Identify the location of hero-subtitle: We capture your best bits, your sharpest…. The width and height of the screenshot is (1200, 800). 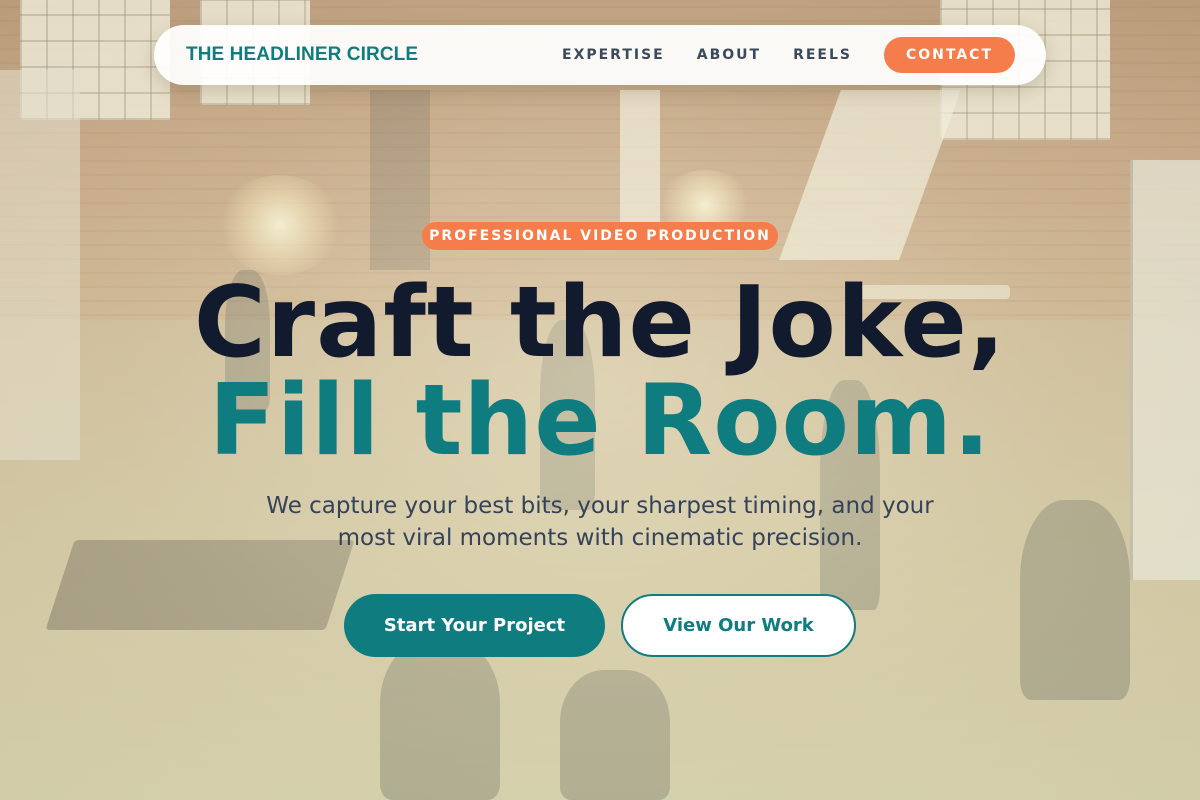
(600, 522).